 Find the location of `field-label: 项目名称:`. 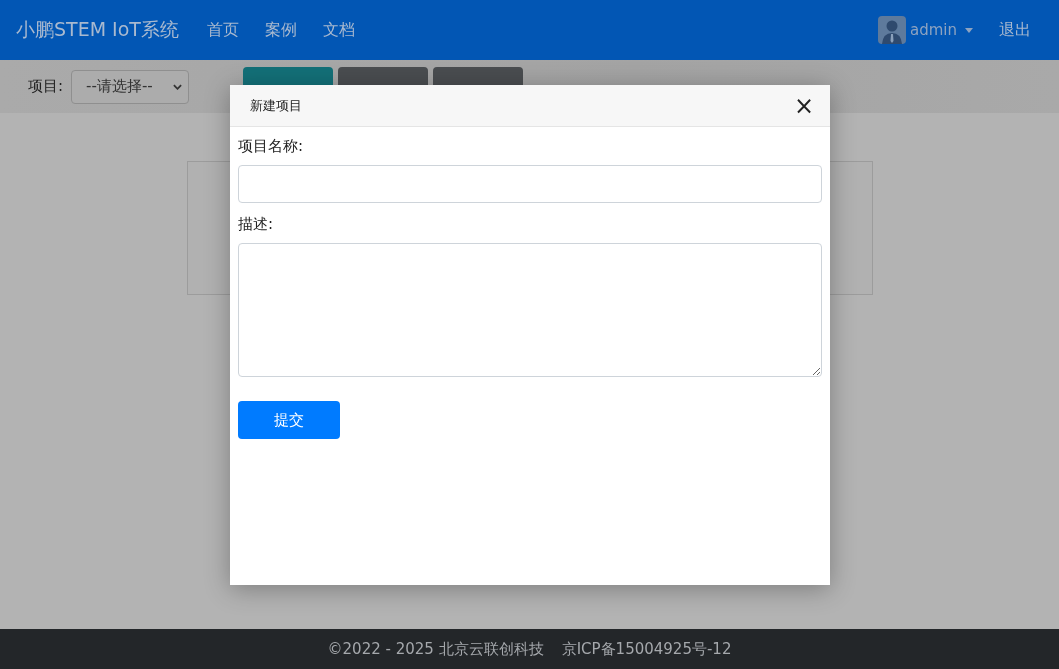

field-label: 项目名称: is located at coordinates (271, 146).